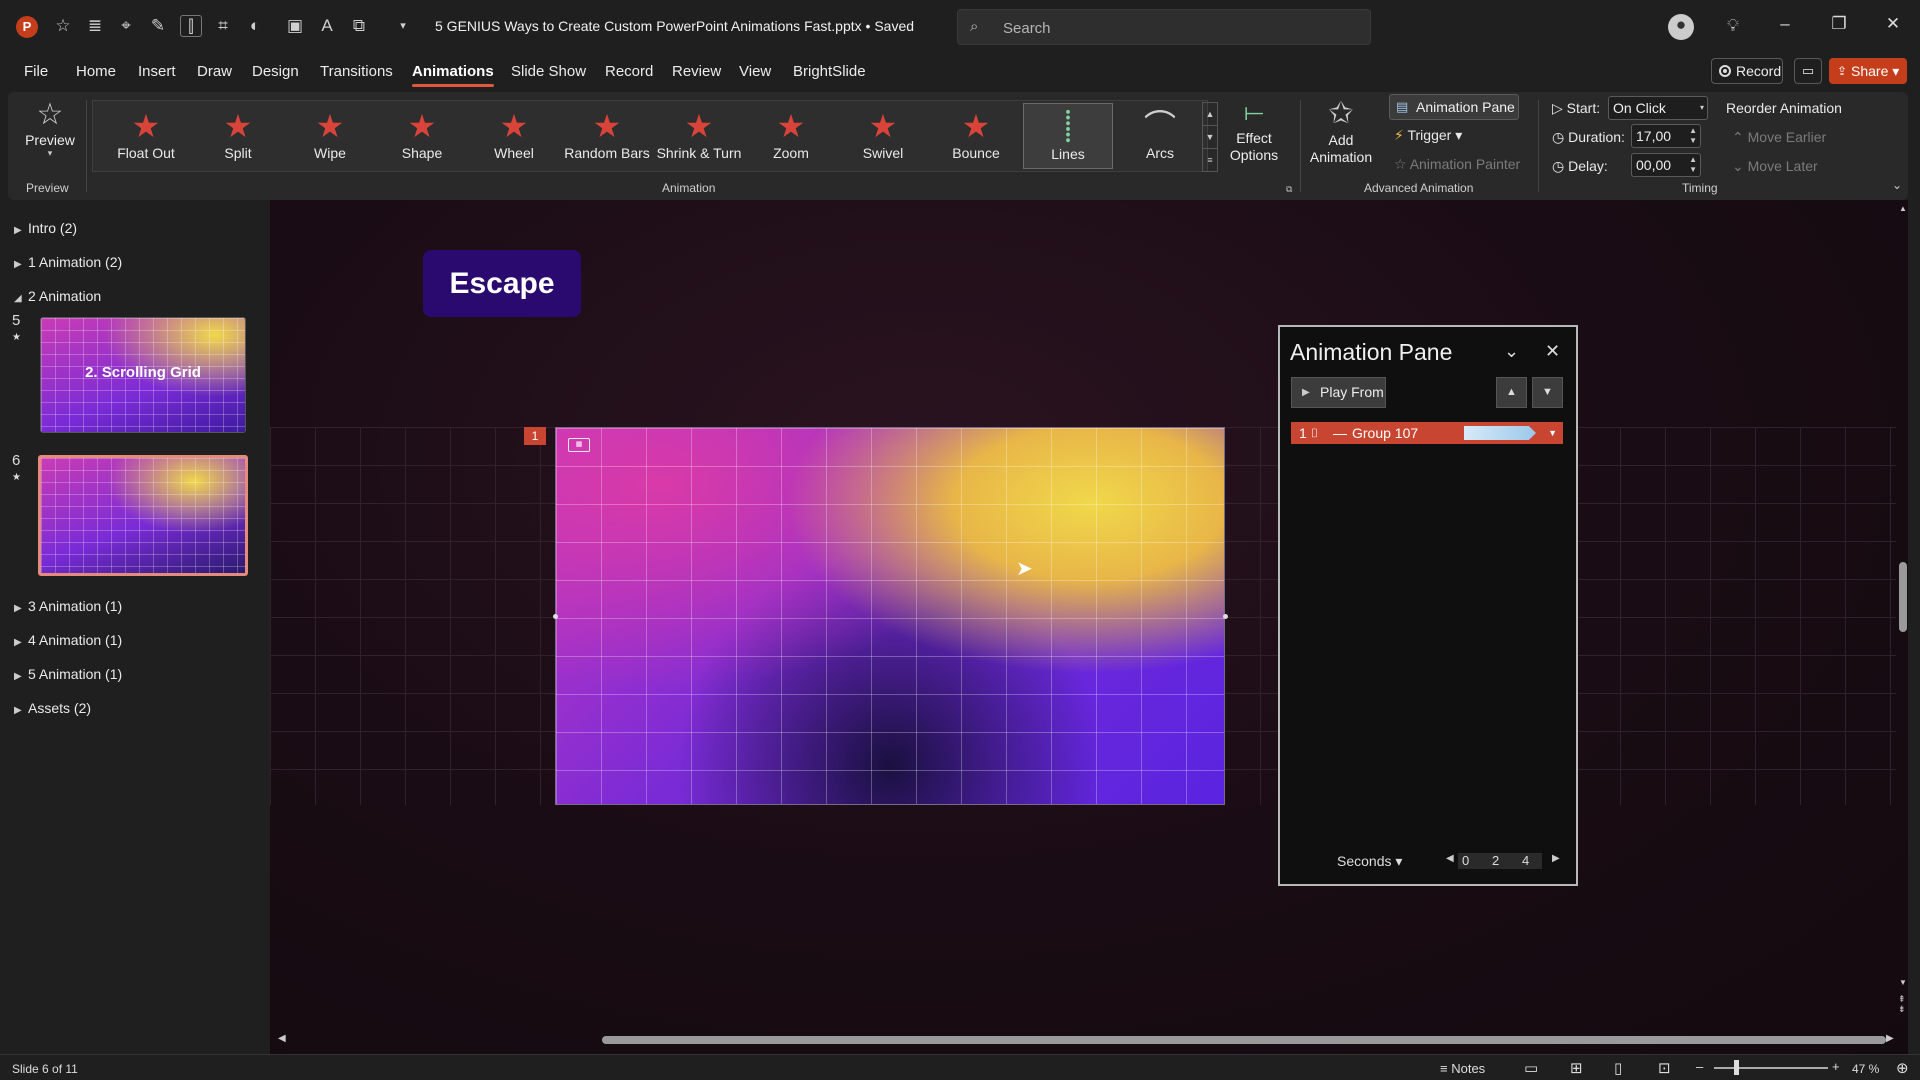 The image size is (1920, 1080). I want to click on crosshair-icon: ⌖, so click(126, 26).